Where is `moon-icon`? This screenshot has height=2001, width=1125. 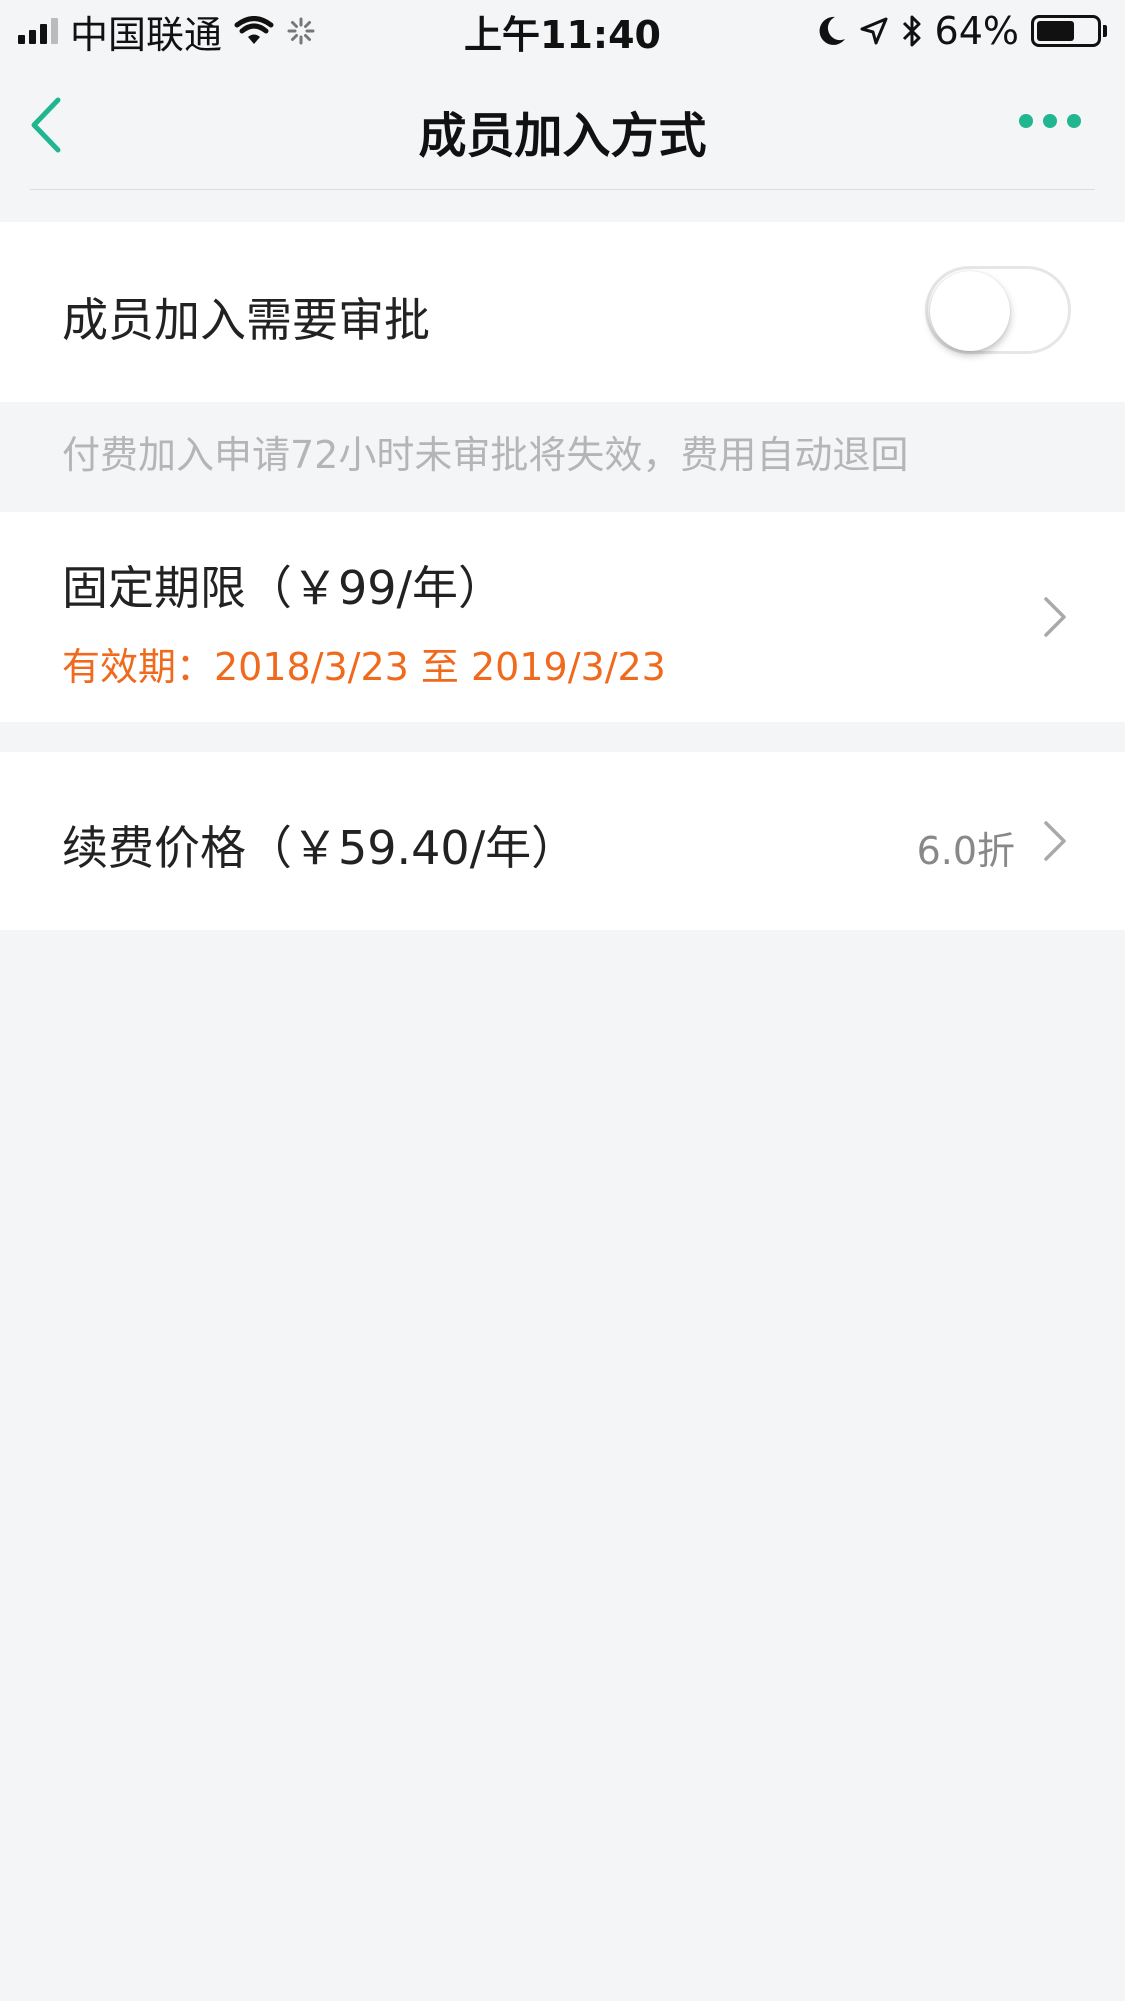
moon-icon is located at coordinates (832, 30).